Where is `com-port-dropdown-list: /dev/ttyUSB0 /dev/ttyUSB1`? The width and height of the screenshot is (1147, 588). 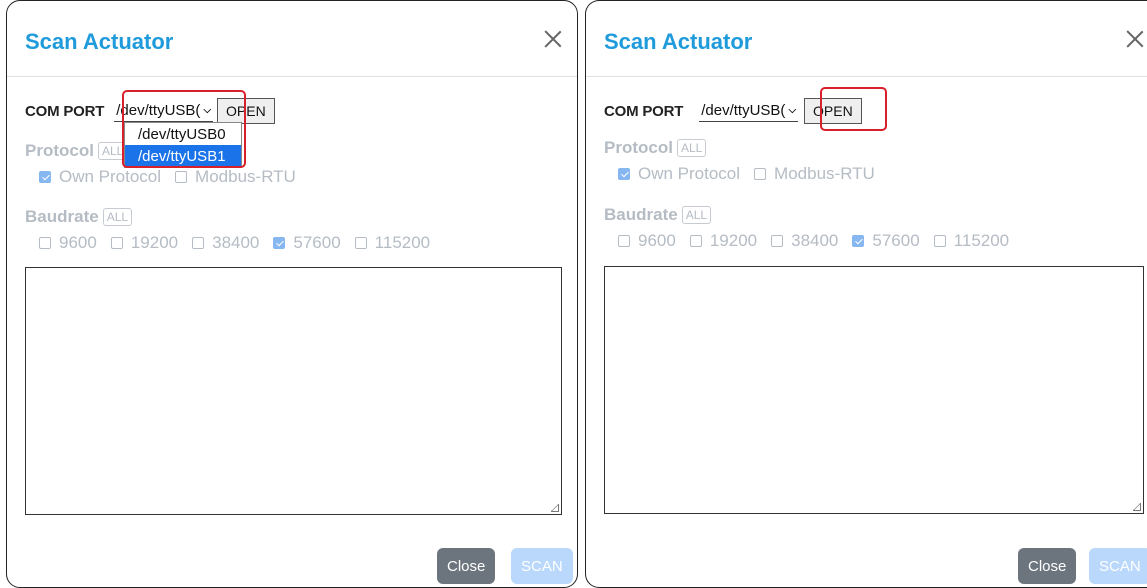 com-port-dropdown-list: /dev/ttyUSB0 /dev/ttyUSB1 is located at coordinates (183, 145).